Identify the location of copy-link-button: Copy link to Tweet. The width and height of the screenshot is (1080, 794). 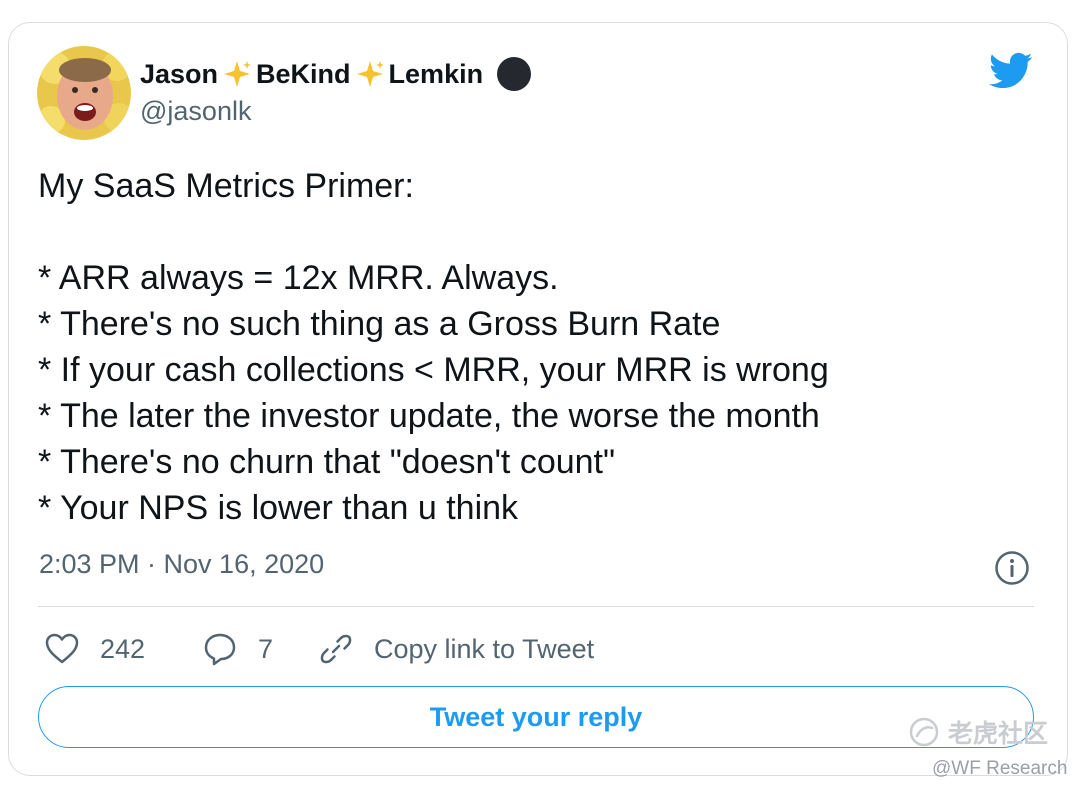
(456, 649).